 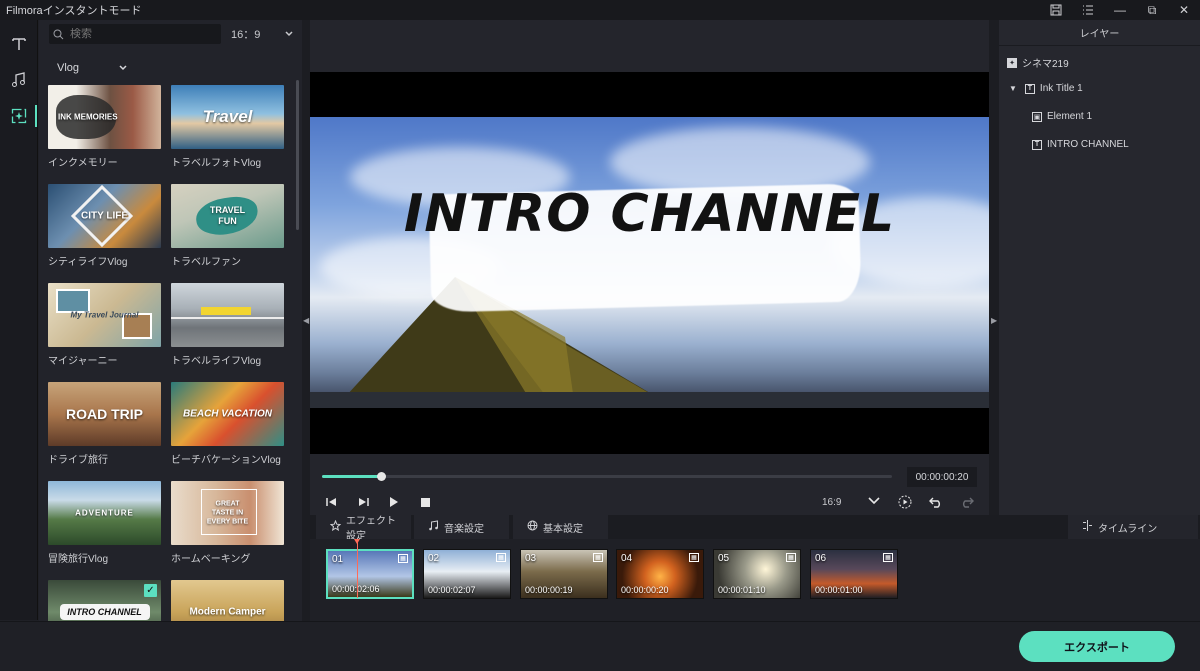 I want to click on template-label: トラベルフォトVlog, so click(x=216, y=163).